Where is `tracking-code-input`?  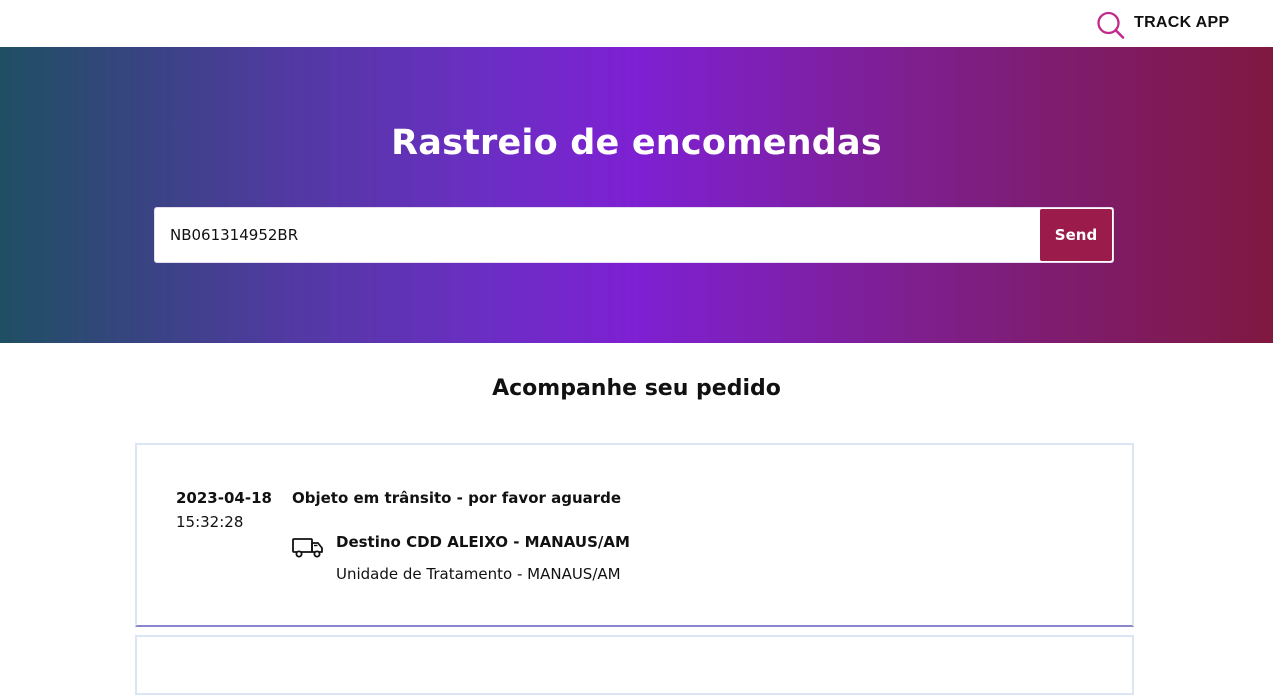
tracking-code-input is located at coordinates (597, 235).